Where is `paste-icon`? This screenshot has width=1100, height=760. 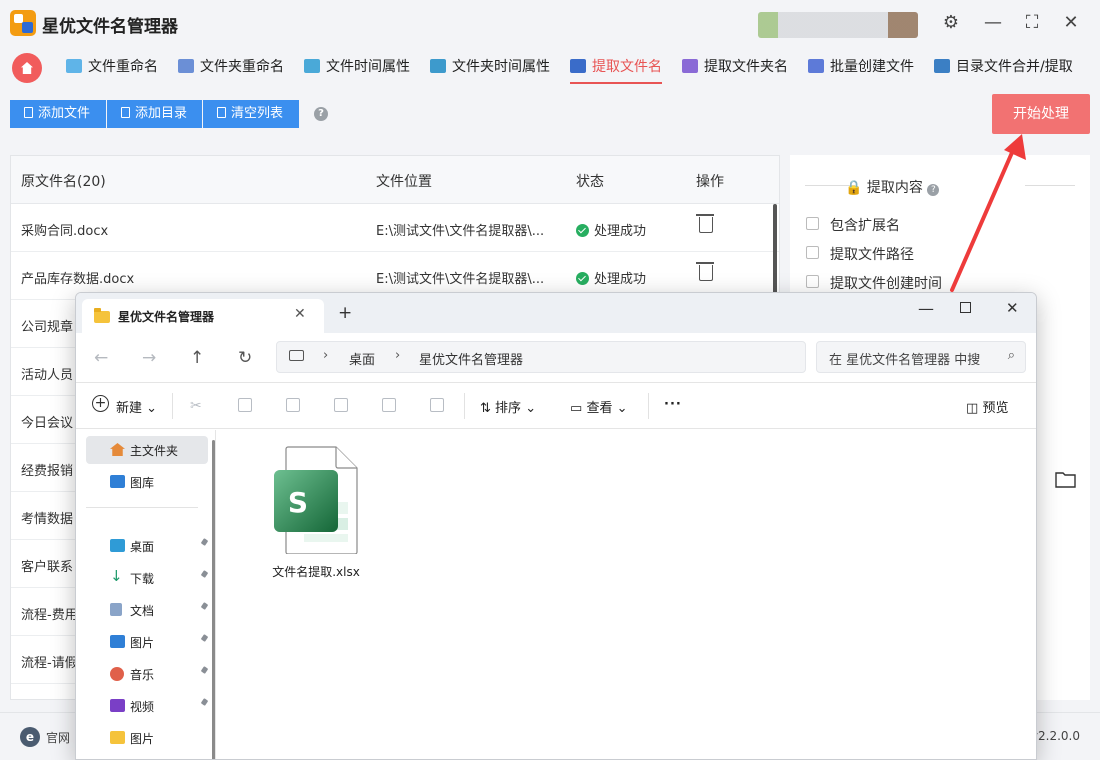 paste-icon is located at coordinates (293, 405).